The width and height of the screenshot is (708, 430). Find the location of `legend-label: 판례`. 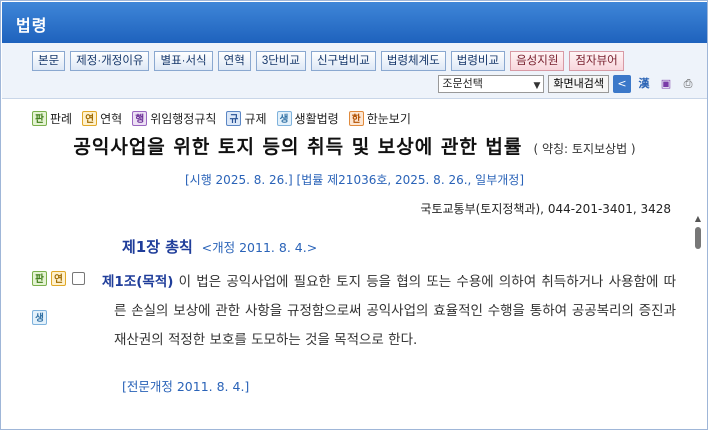

legend-label: 판례 is located at coordinates (61, 119).